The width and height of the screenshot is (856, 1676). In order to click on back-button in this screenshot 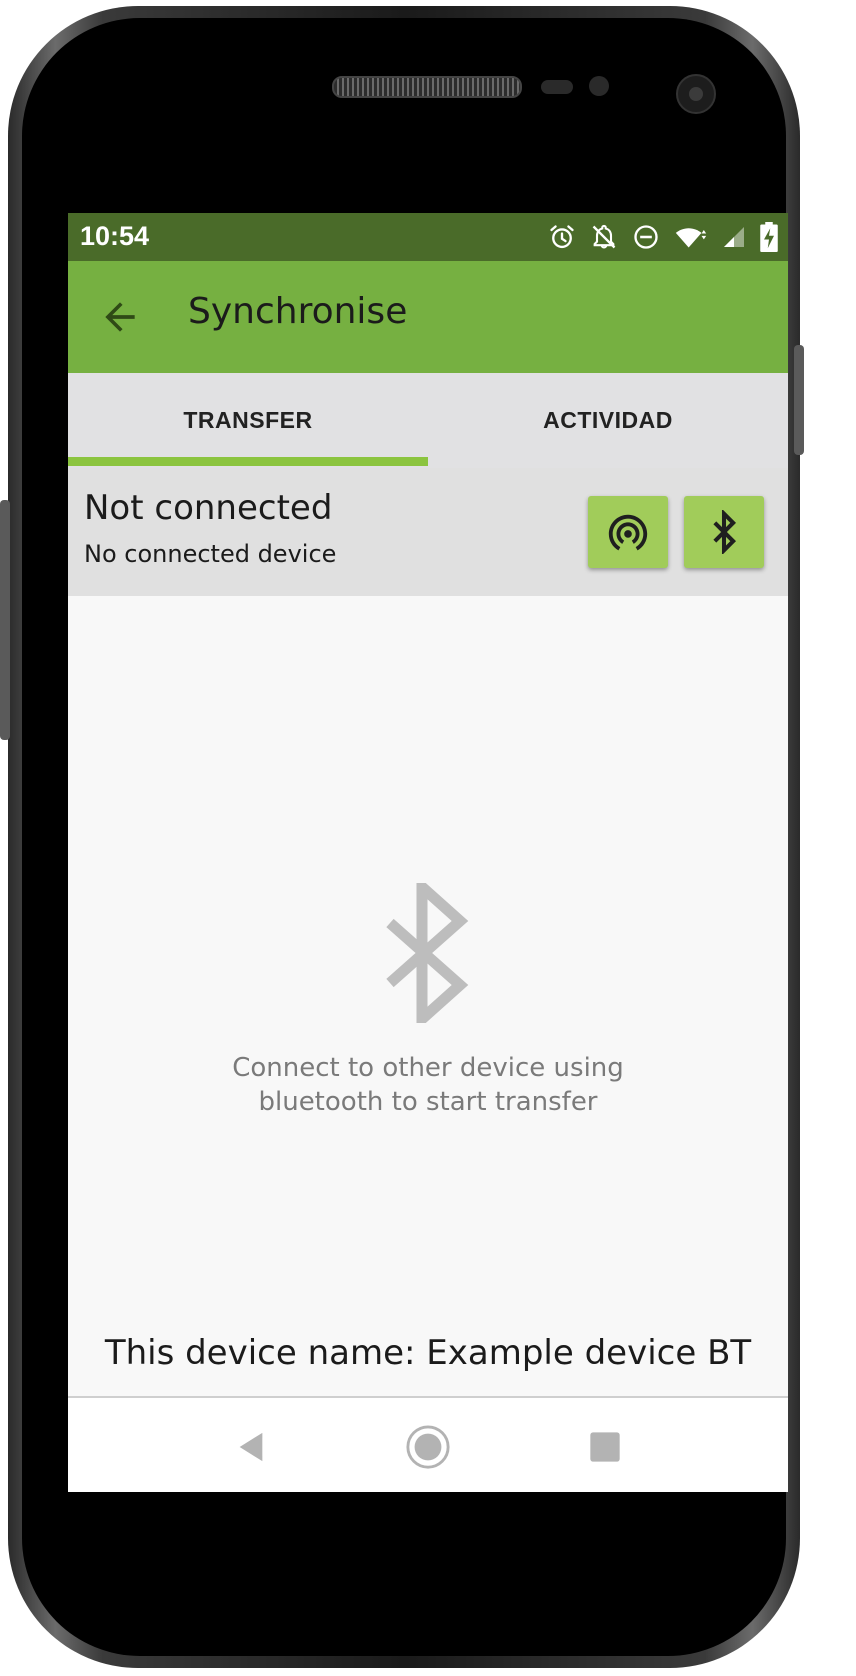, I will do `click(120, 317)`.